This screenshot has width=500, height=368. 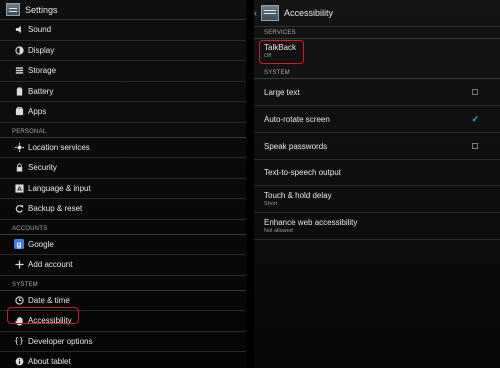 I want to click on web-accessibility-item: Enhance web accessibility Not allowed, so click(x=377, y=226).